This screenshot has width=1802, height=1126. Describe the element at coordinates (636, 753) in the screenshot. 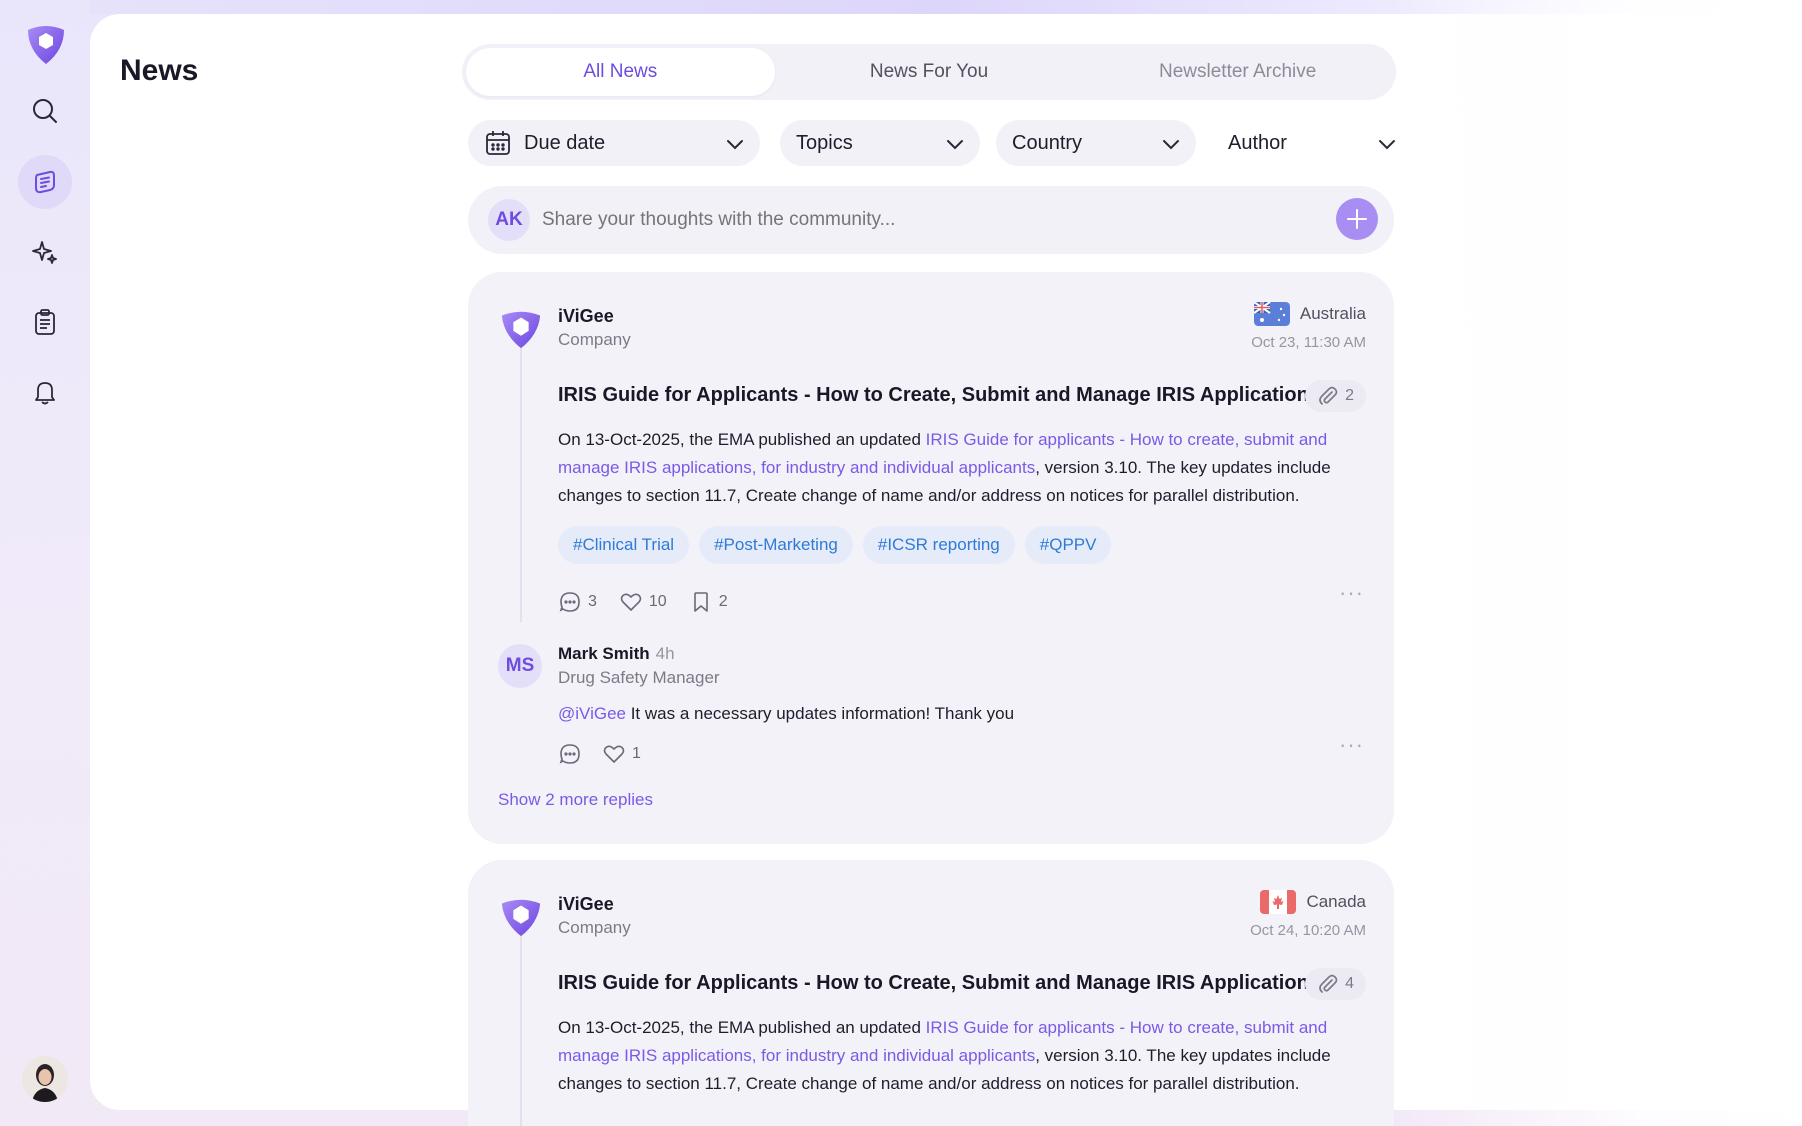

I see `reply-like-count: 1` at that location.